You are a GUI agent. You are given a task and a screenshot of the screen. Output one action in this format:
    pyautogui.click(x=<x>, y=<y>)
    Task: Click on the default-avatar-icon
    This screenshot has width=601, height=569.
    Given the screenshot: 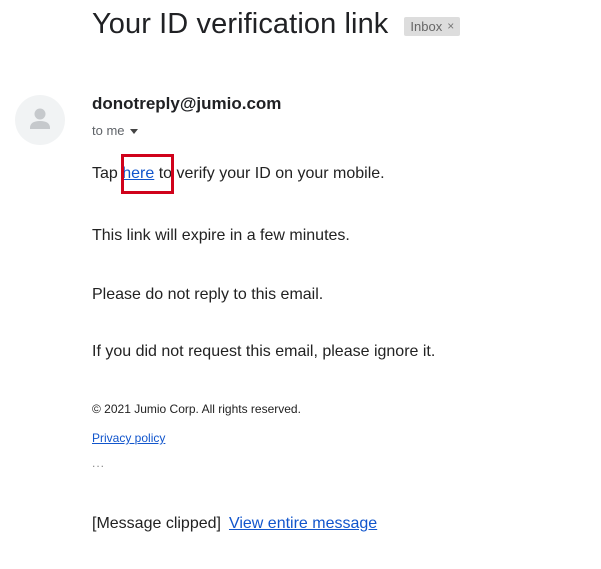 What is the action you would take?
    pyautogui.click(x=40, y=120)
    